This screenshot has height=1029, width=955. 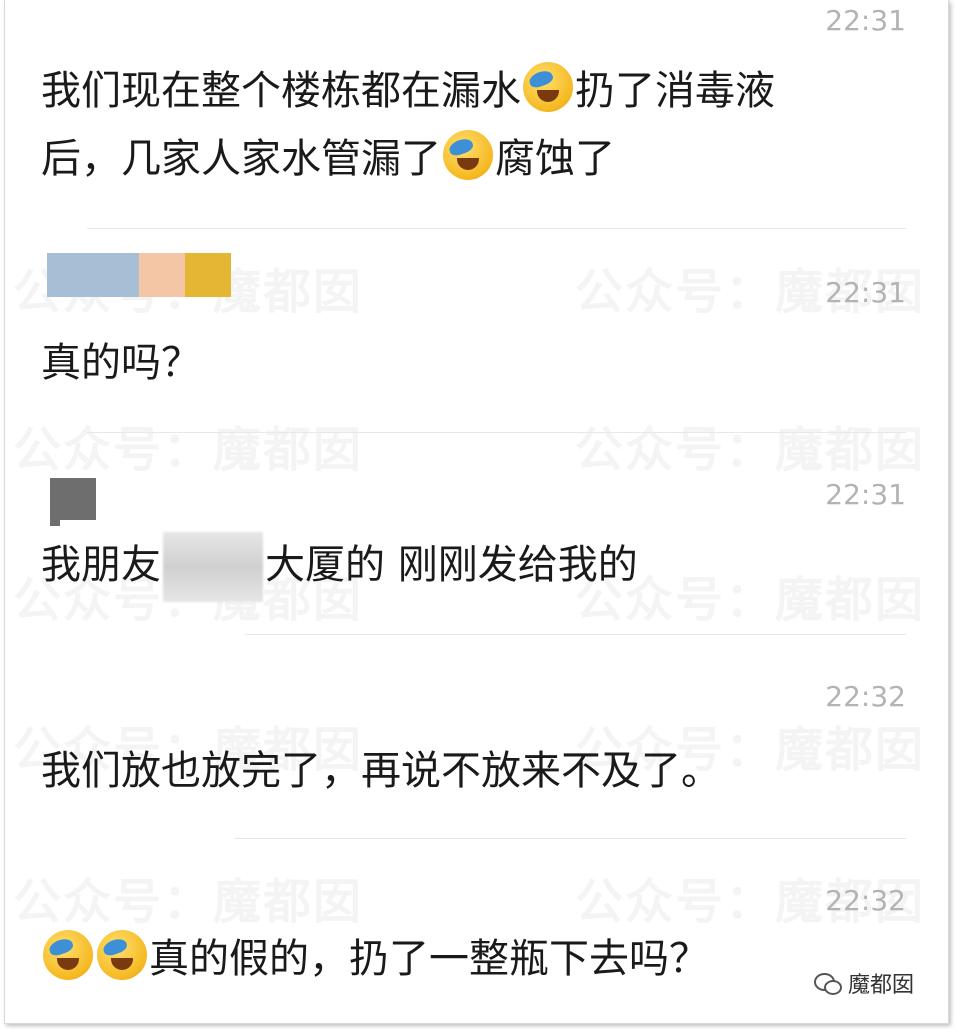 I want to click on message-text: 我朋友 大厦的 刚刚发给我的, so click(x=339, y=567).